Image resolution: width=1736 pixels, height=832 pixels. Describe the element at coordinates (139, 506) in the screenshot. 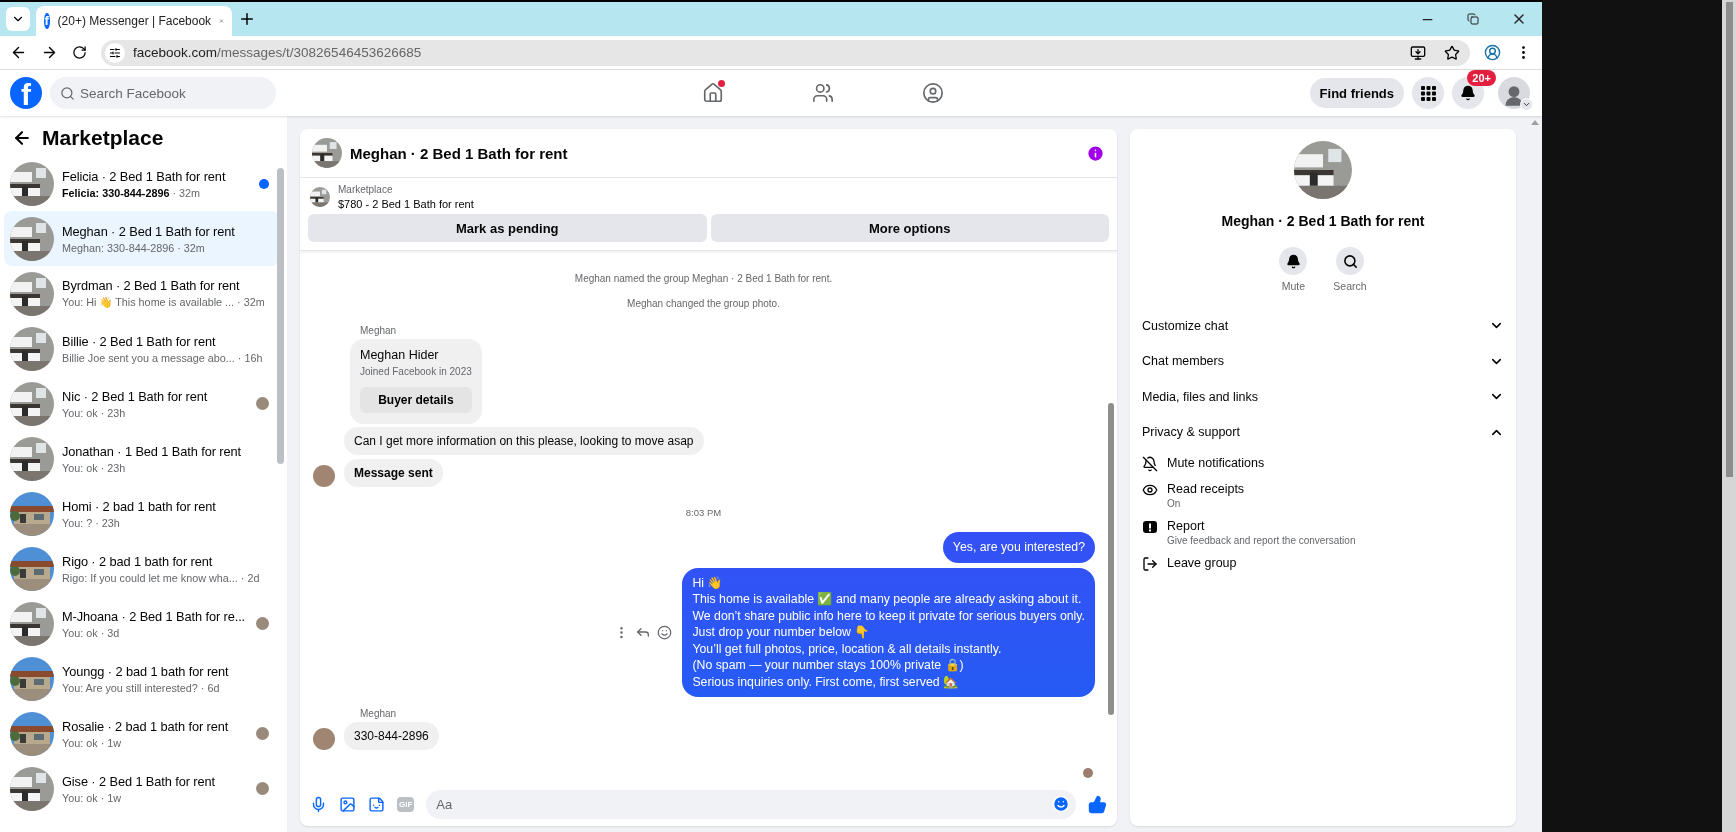

I see `conversation-name: Homi · 2 bad 1 bath for rent` at that location.